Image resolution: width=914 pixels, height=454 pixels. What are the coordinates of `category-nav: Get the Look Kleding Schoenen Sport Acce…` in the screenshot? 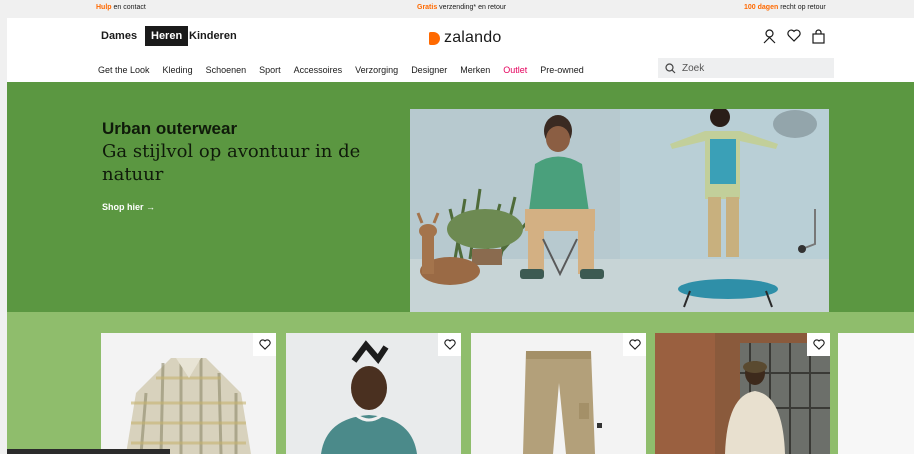 It's located at (347, 70).